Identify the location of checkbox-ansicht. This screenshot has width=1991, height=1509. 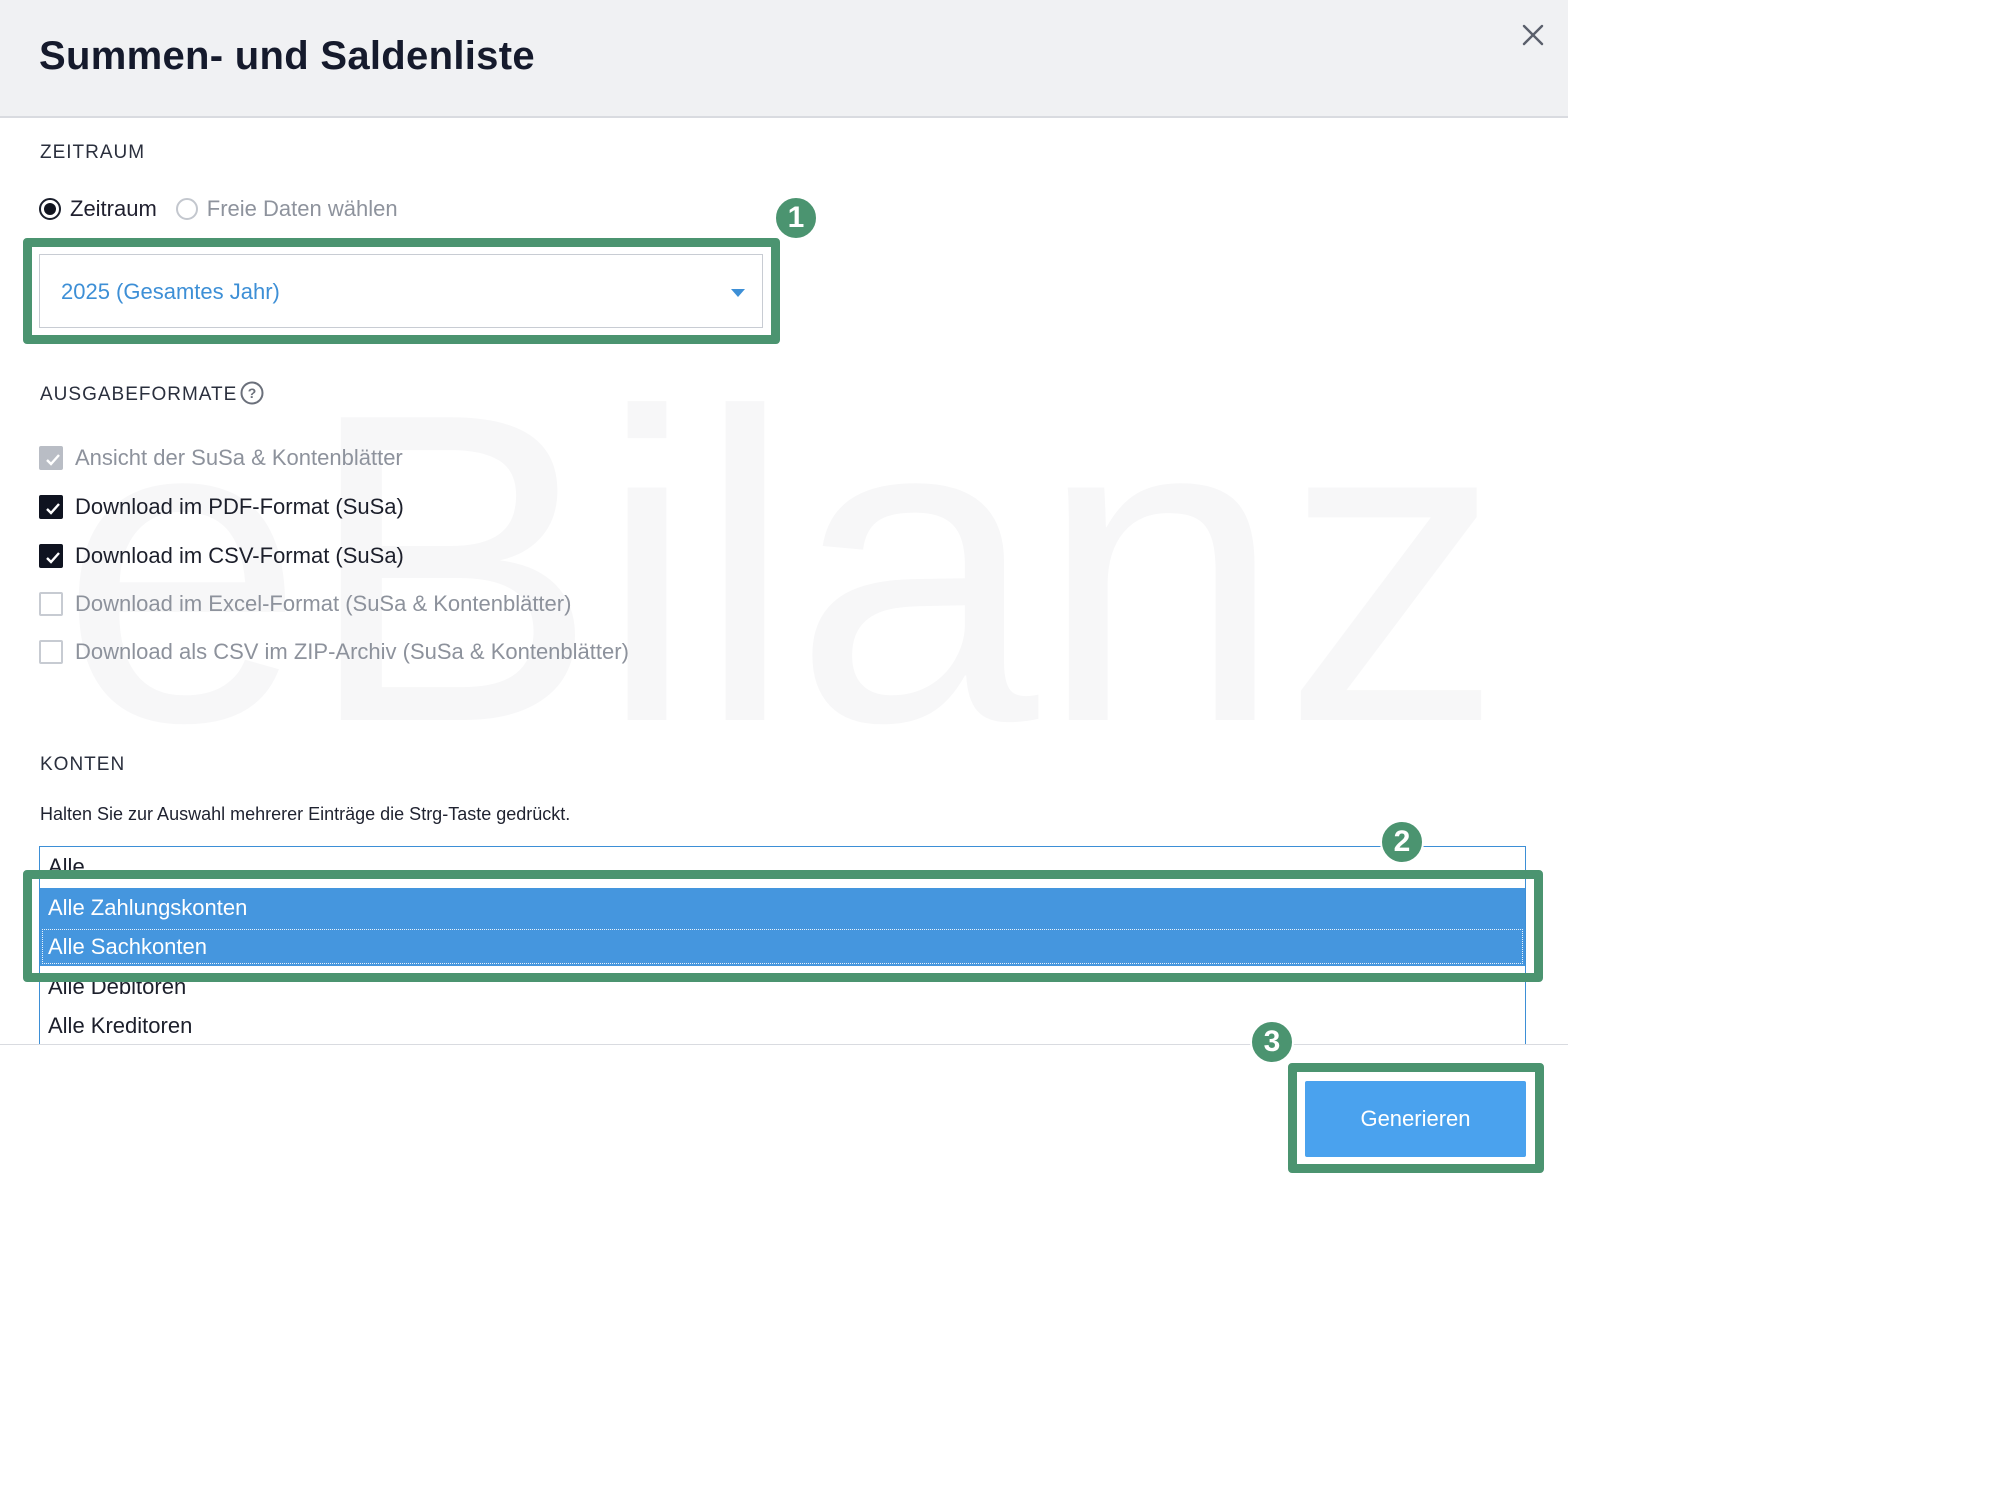
(51, 458).